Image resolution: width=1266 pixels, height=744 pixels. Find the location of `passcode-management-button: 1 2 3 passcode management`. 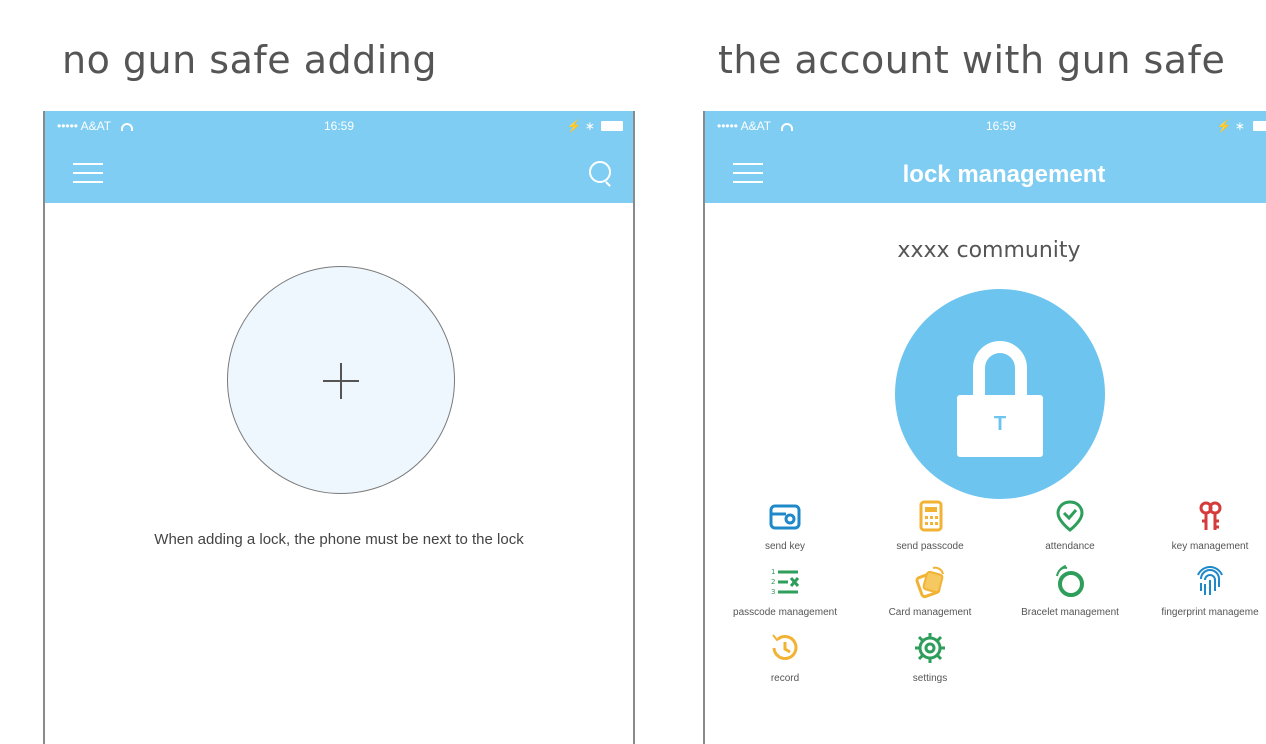

passcode-management-button: 1 2 3 passcode management is located at coordinates (785, 591).